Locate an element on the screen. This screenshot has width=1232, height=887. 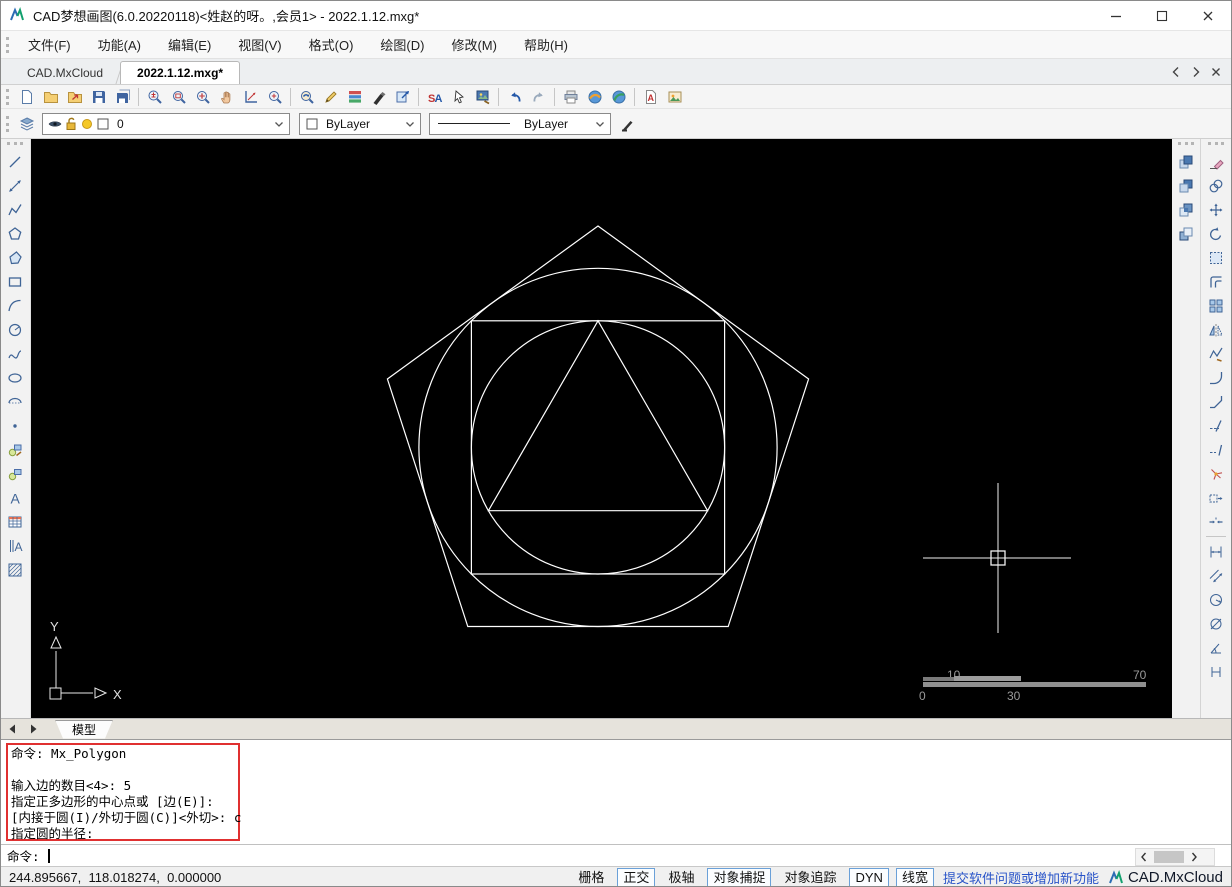
layer-combo: 0 is located at coordinates (166, 123).